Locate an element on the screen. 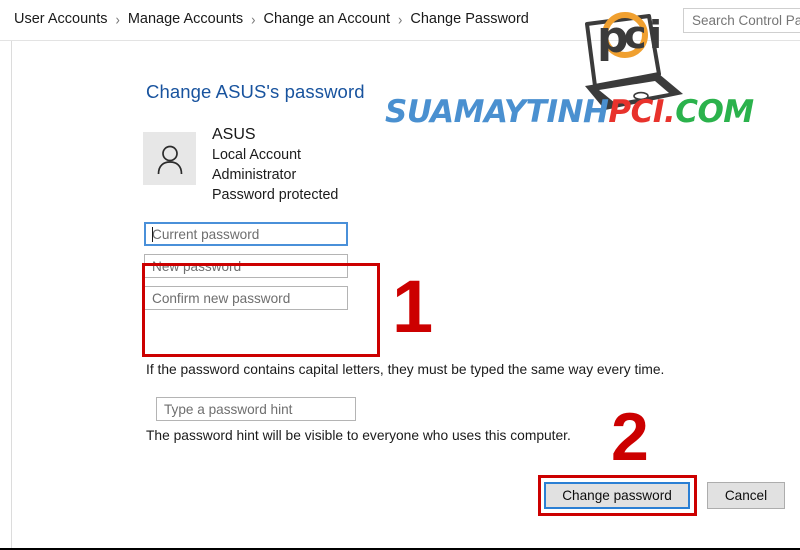  confirm-new-password-placeholder: Confirm new password is located at coordinates (221, 298).